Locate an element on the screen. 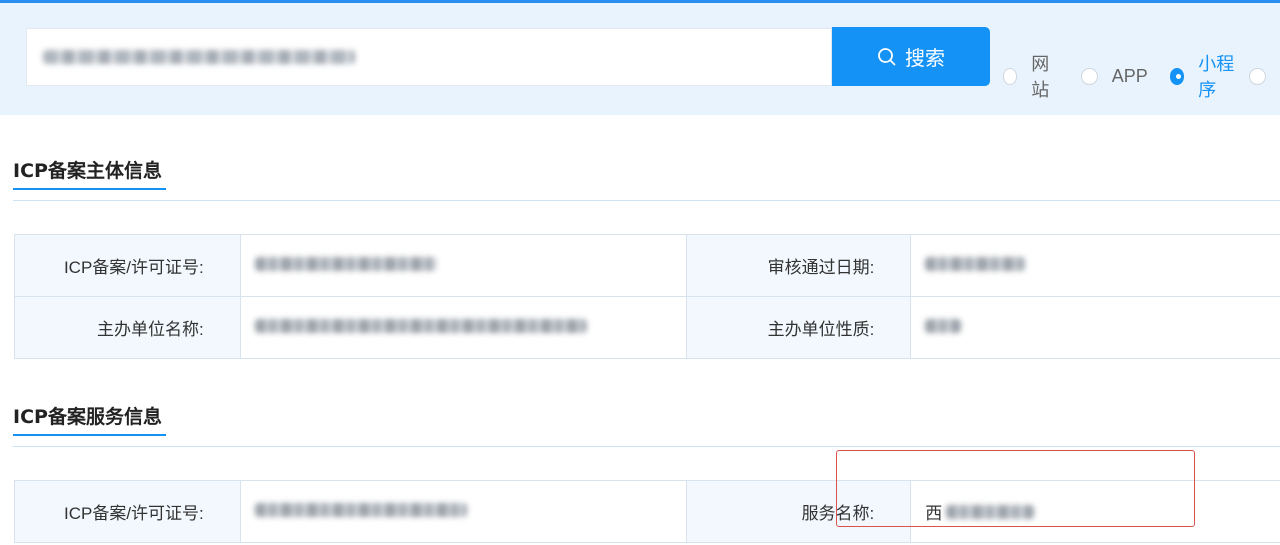 The image size is (1280, 545). label-icp-number: ICP备案/许可证号: is located at coordinates (127, 265).